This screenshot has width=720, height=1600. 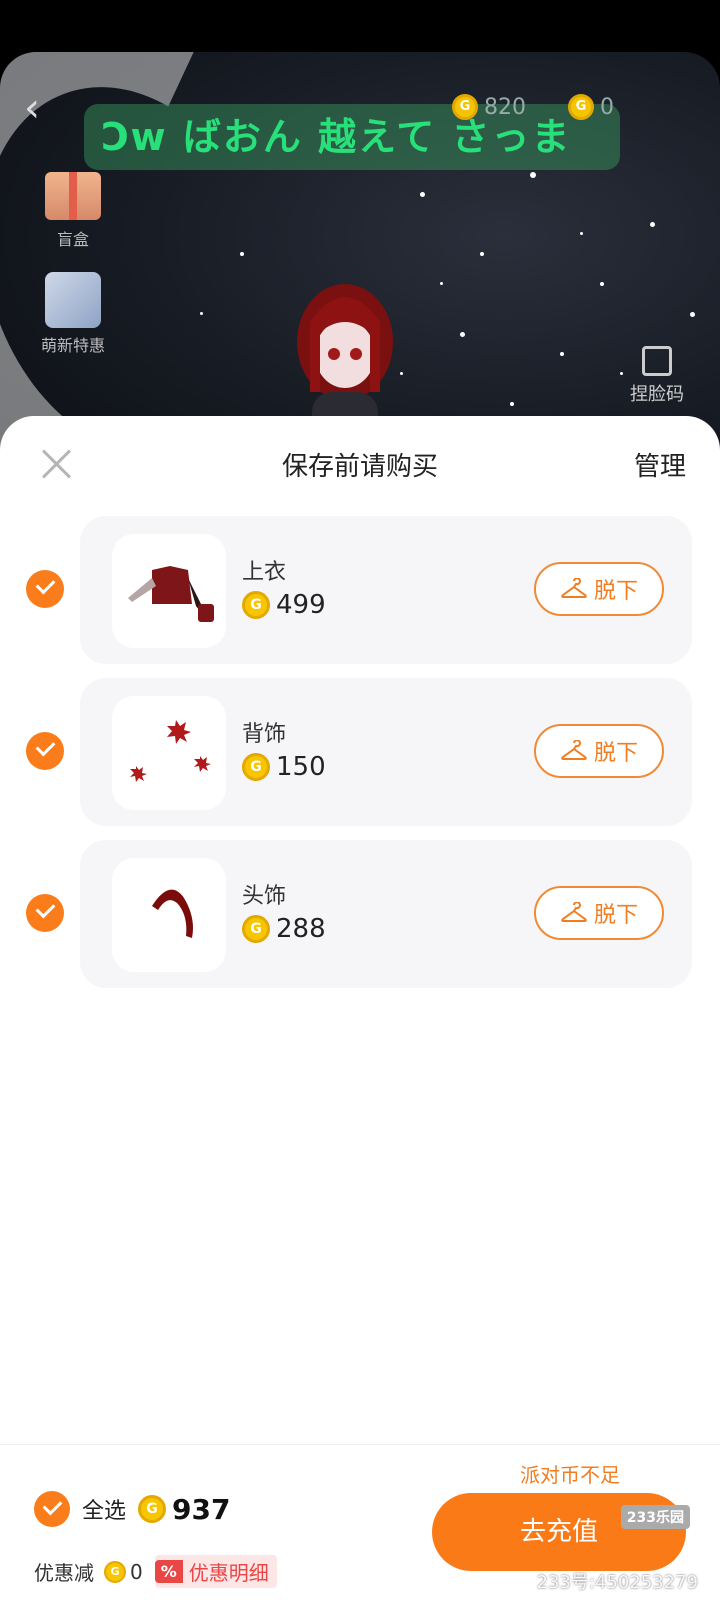 I want to click on coin-balance-value: 820, so click(x=505, y=107).